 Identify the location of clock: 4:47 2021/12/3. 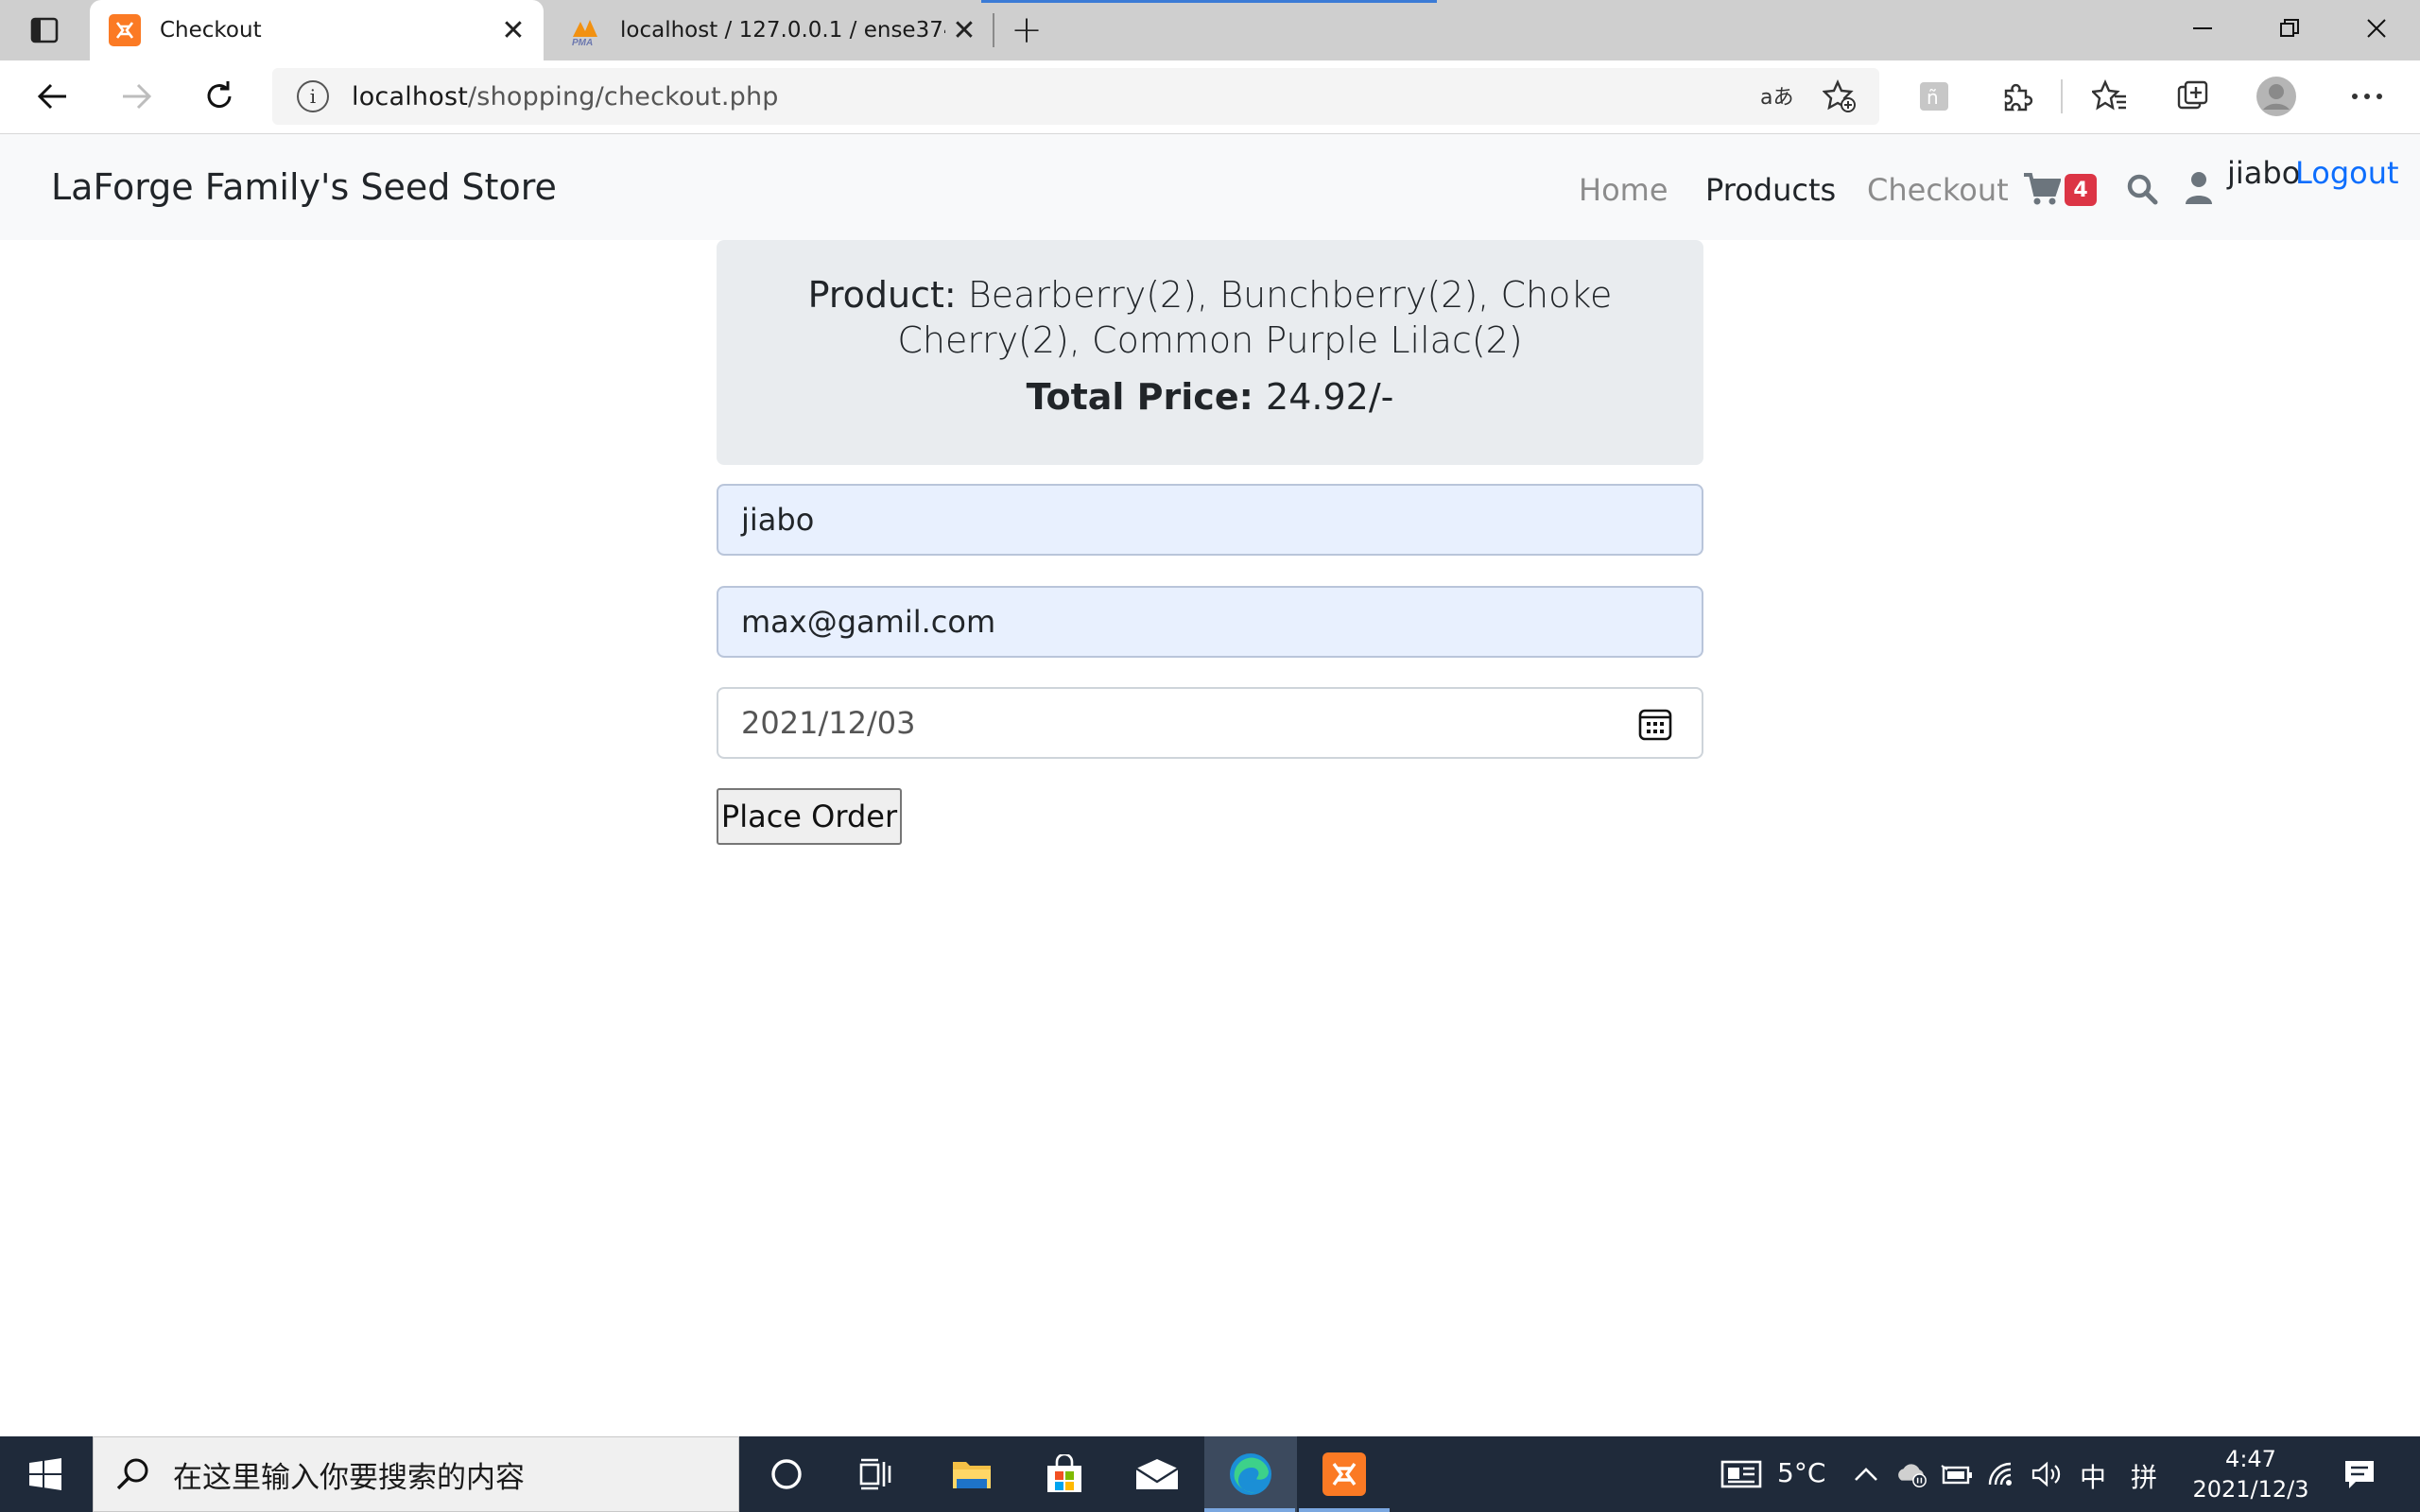
(2250, 1474).